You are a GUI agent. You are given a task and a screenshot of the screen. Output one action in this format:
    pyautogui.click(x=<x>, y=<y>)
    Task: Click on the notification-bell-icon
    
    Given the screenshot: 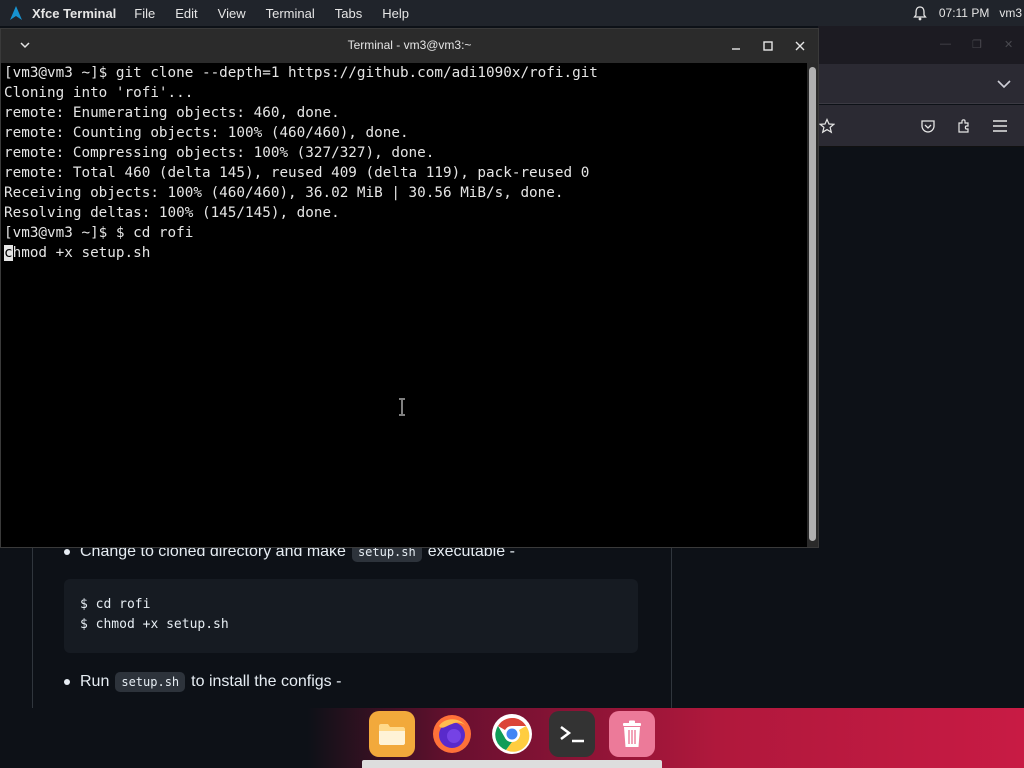 What is the action you would take?
    pyautogui.click(x=920, y=13)
    